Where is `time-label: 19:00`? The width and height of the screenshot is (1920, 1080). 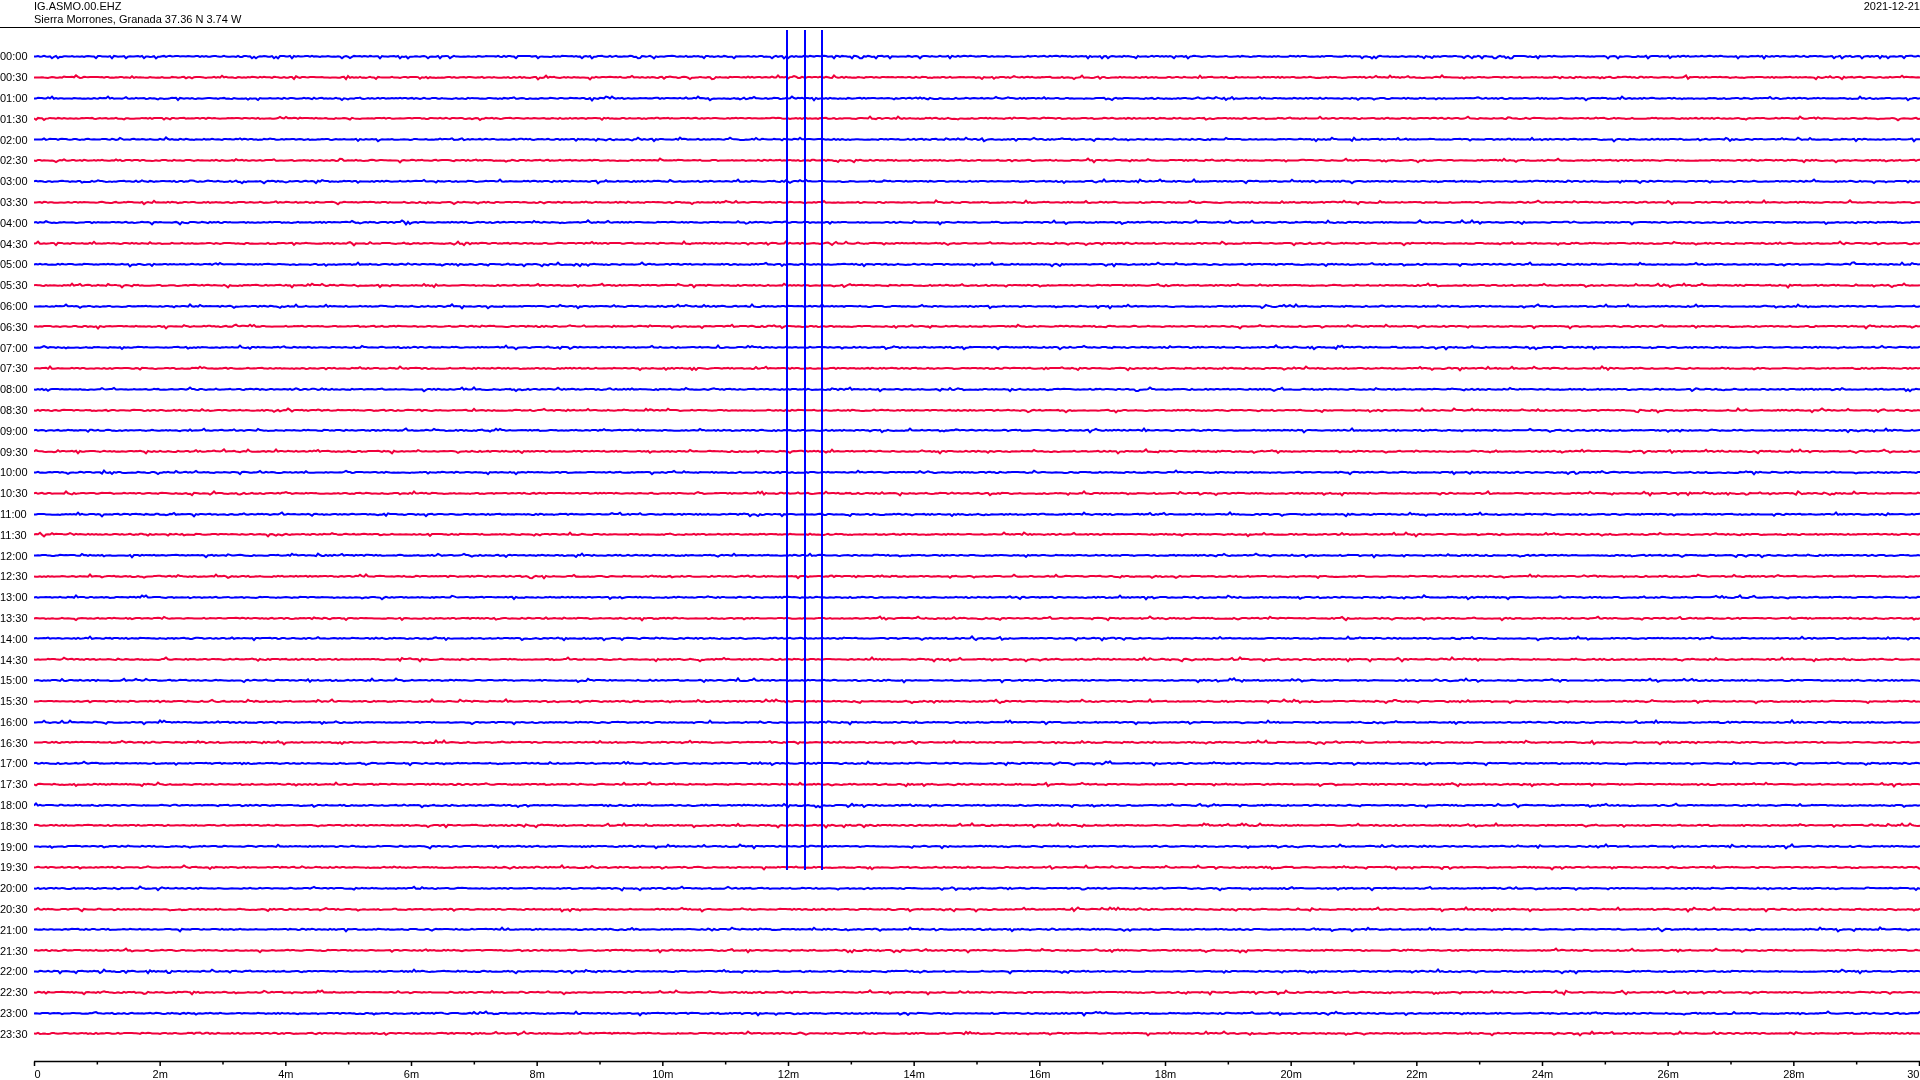 time-label: 19:00 is located at coordinates (14, 846).